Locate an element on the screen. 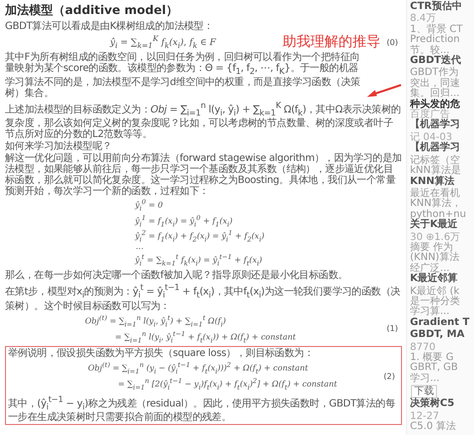  formula-line: Obj$^{(t)}$ = ∑$_{i=1}$$^{n}$ (y$_{i}$ − (ŷ$_{i}$$^{t−1}$ + f$_{t}$(x$_{i}$)))$^{2}$ + Ω(f$_{t}$) + constant is located at coordinates (198, 368).